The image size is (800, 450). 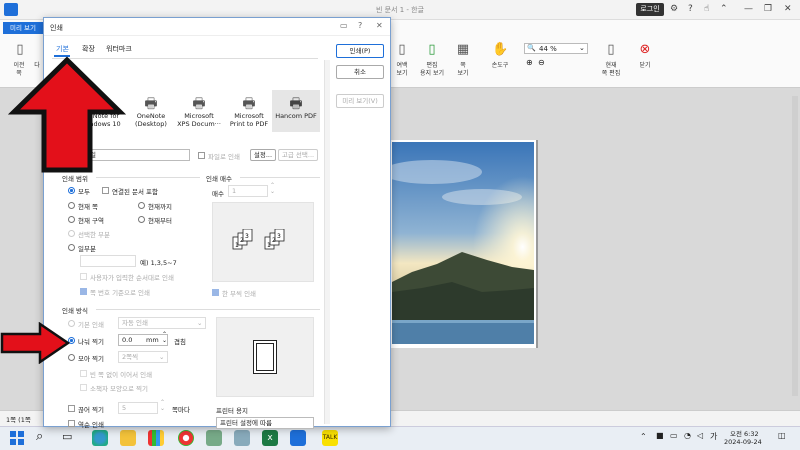 What do you see at coordinates (100, 438) in the screenshot?
I see `edge-browser-icon` at bounding box center [100, 438].